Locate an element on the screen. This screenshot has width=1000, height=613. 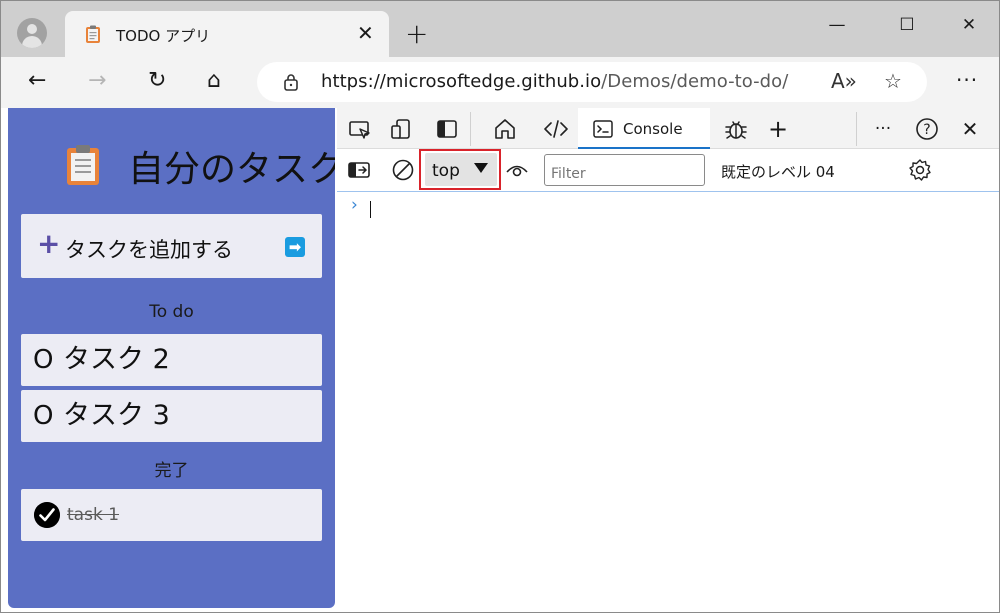
device-emulation-icon is located at coordinates (402, 129).